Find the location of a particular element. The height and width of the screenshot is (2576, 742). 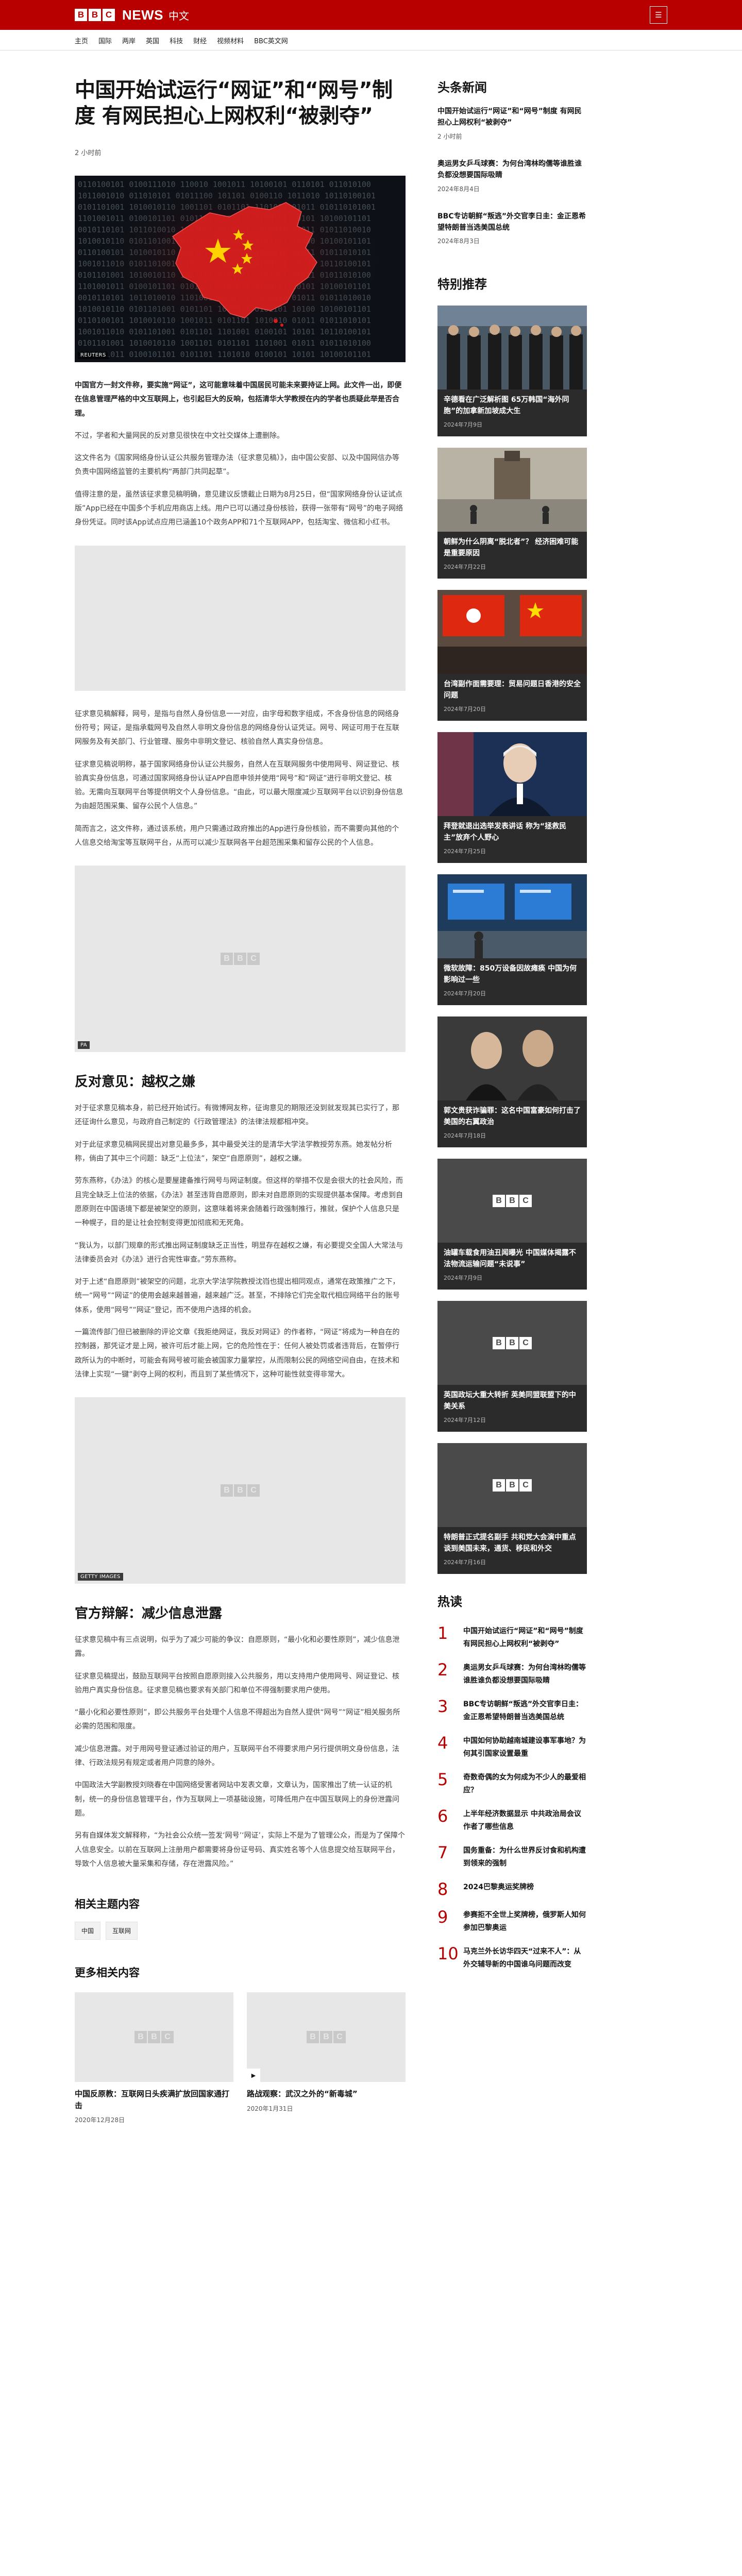

featured-card: B B C 英国政坛大重大转折 英美同盟联盟下的中美关系 2024年7月12日 is located at coordinates (512, 1366).